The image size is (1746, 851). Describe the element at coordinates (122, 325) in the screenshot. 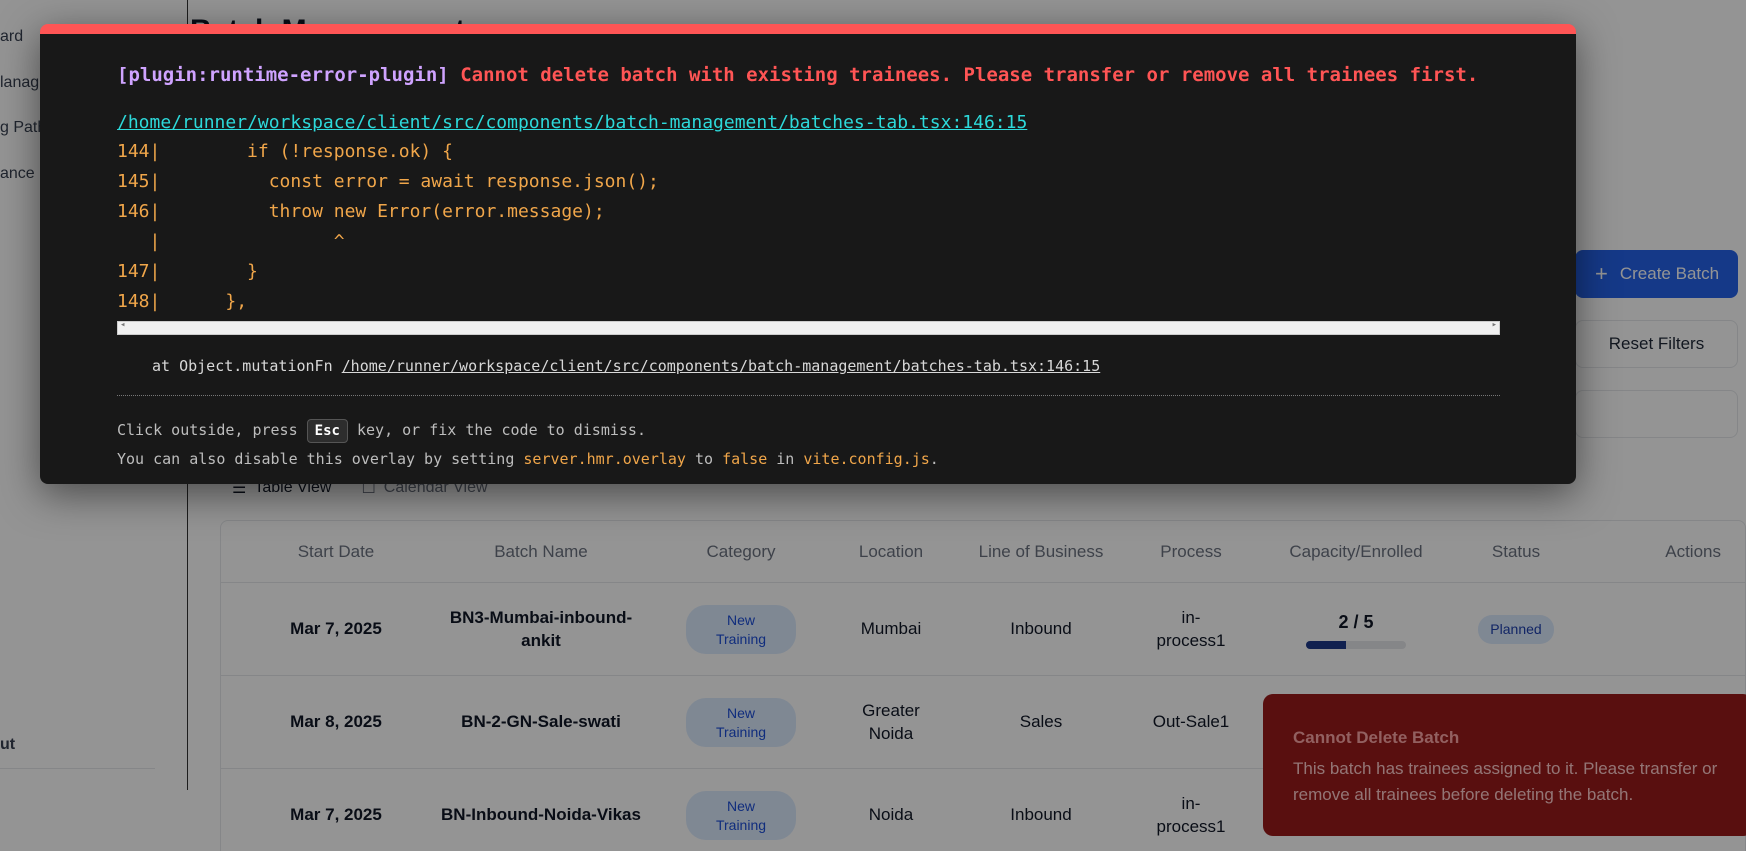

I see `scroll-left-icon: ◂` at that location.